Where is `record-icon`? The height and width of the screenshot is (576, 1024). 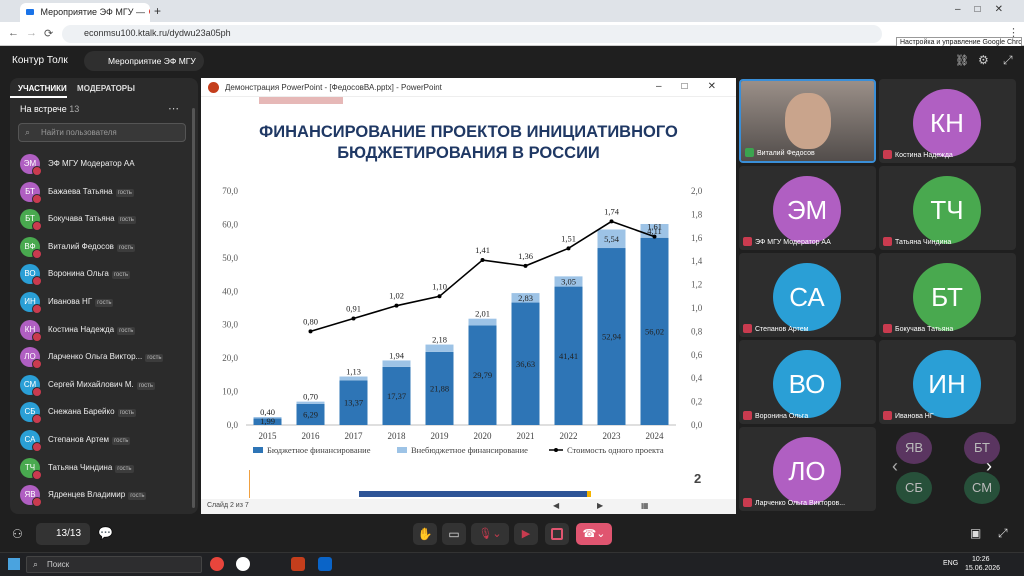
record-icon is located at coordinates (557, 534).